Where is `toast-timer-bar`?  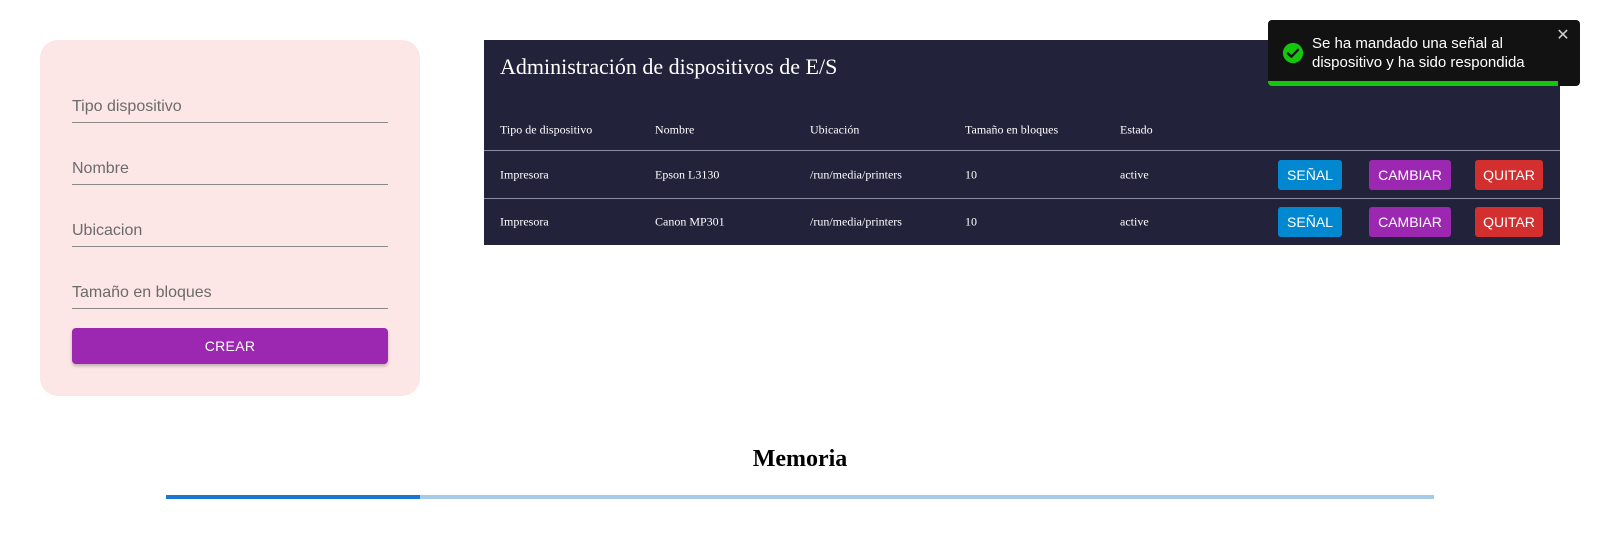
toast-timer-bar is located at coordinates (1413, 83).